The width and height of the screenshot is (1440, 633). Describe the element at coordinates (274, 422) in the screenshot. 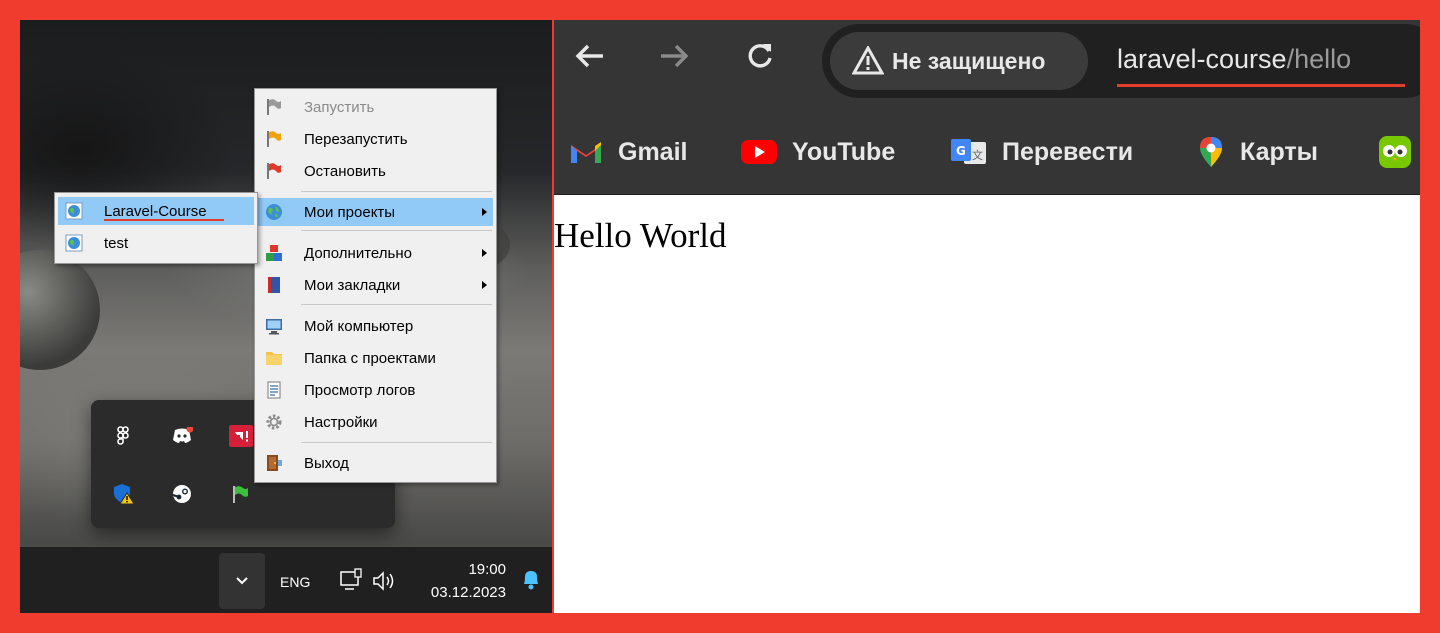

I see `gear-icon` at that location.